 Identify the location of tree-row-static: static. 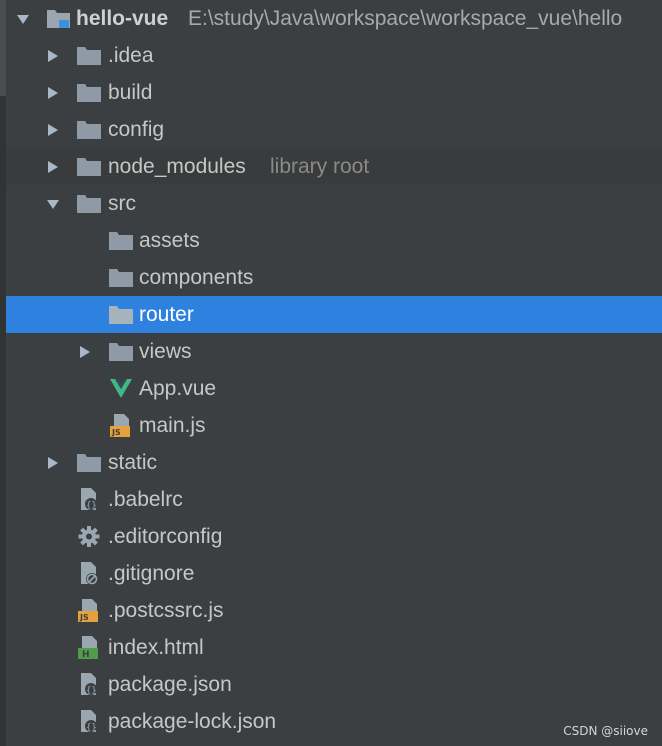
(334, 462).